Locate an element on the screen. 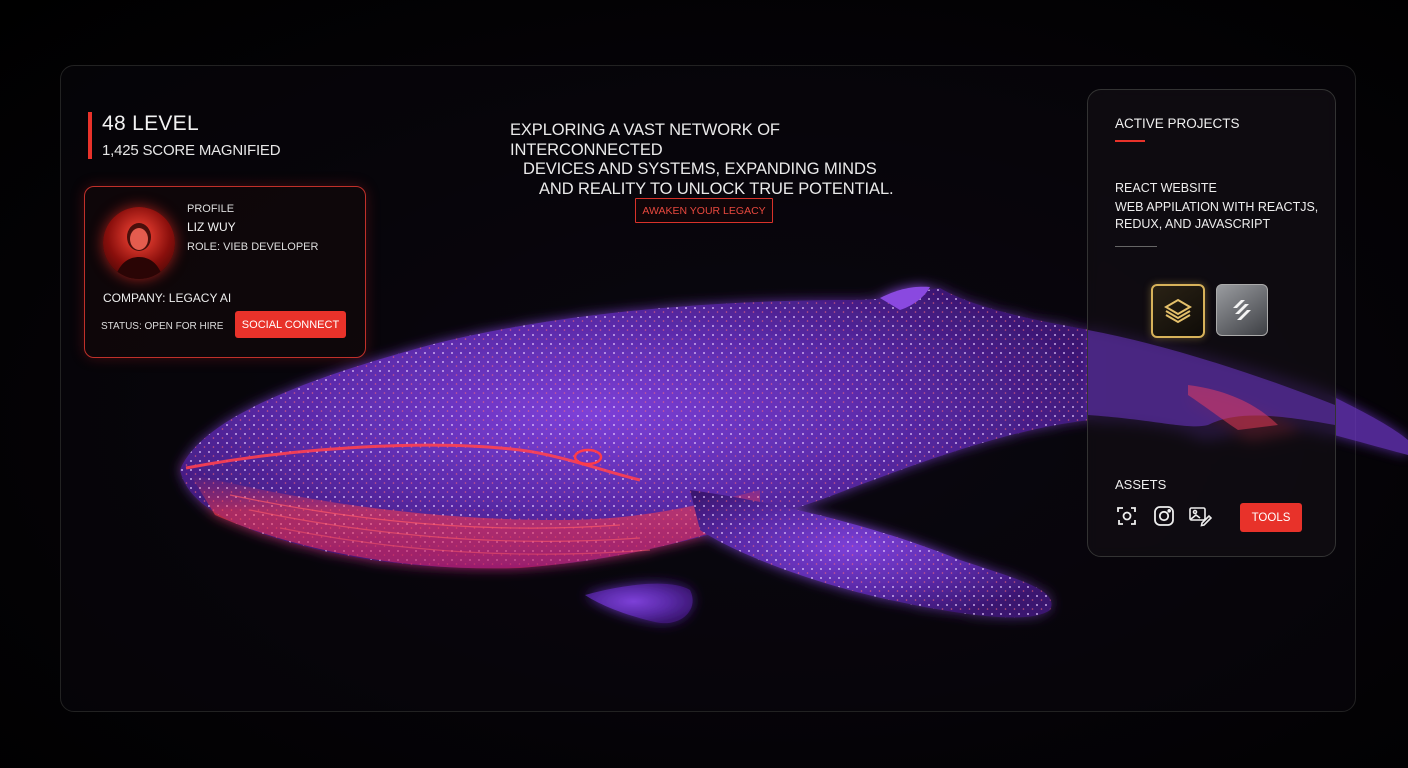  layers-gold-icon is located at coordinates (1178, 311).